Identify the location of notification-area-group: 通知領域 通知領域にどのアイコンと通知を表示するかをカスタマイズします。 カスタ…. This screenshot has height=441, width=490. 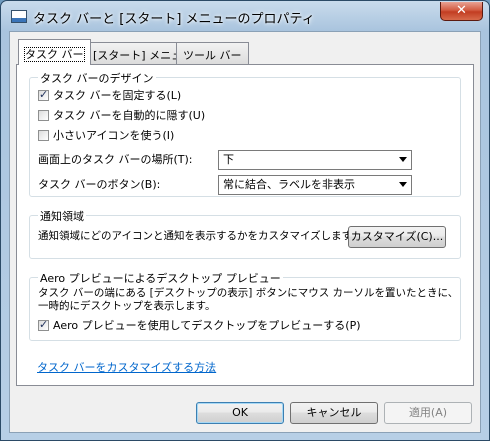
(245, 233).